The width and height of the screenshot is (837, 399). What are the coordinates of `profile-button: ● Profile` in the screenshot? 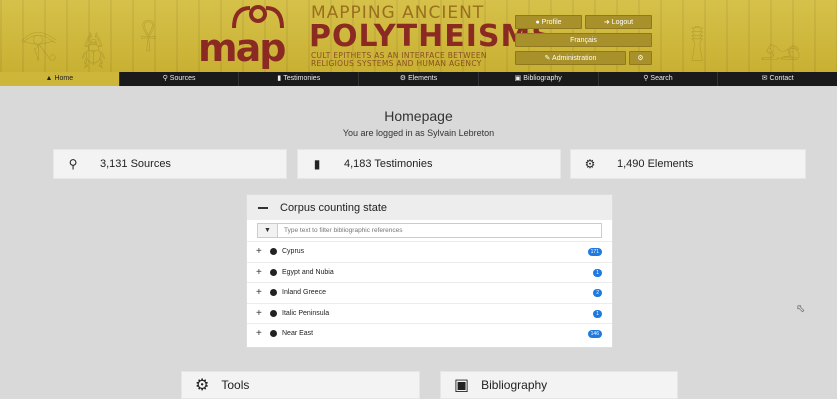 It's located at (548, 22).